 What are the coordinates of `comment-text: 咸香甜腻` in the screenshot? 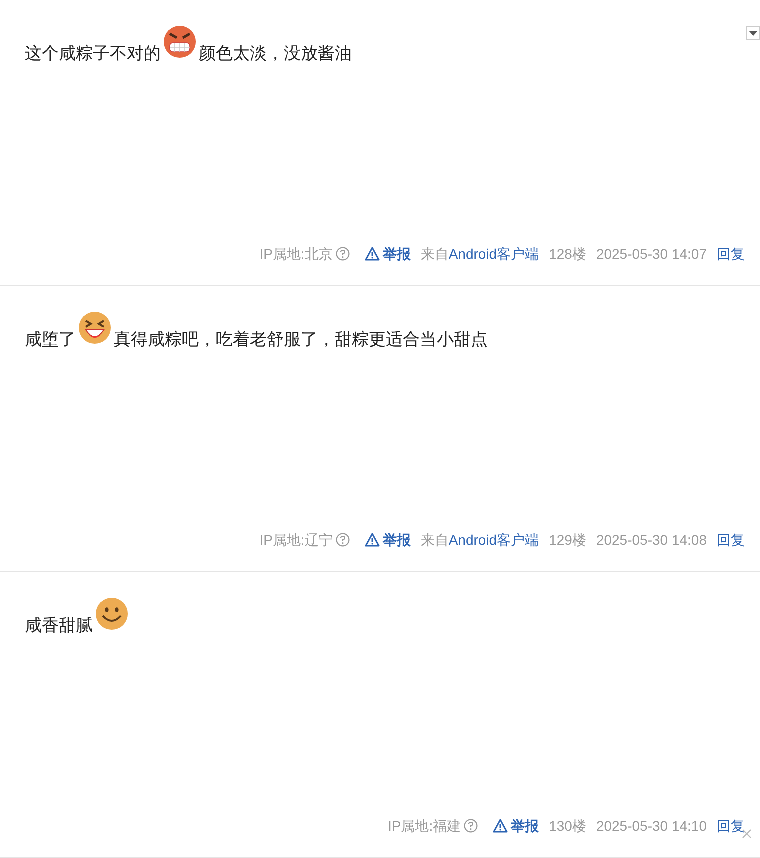 It's located at (59, 626).